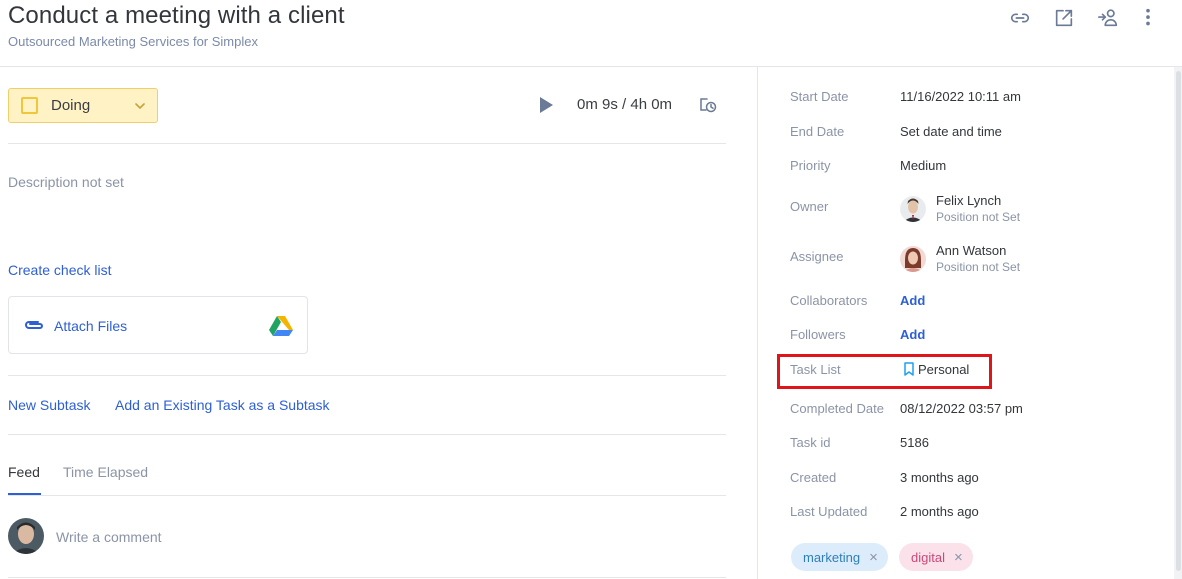 The image size is (1182, 579). Describe the element at coordinates (105, 472) in the screenshot. I see `tab-time-elapsed: Time Elapsed` at that location.